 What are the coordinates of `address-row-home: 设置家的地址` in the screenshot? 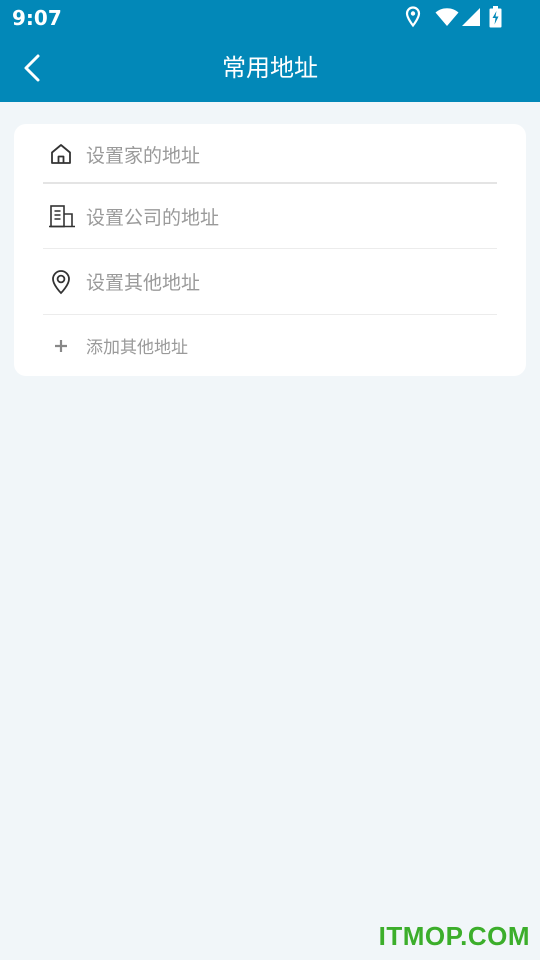 It's located at (270, 154).